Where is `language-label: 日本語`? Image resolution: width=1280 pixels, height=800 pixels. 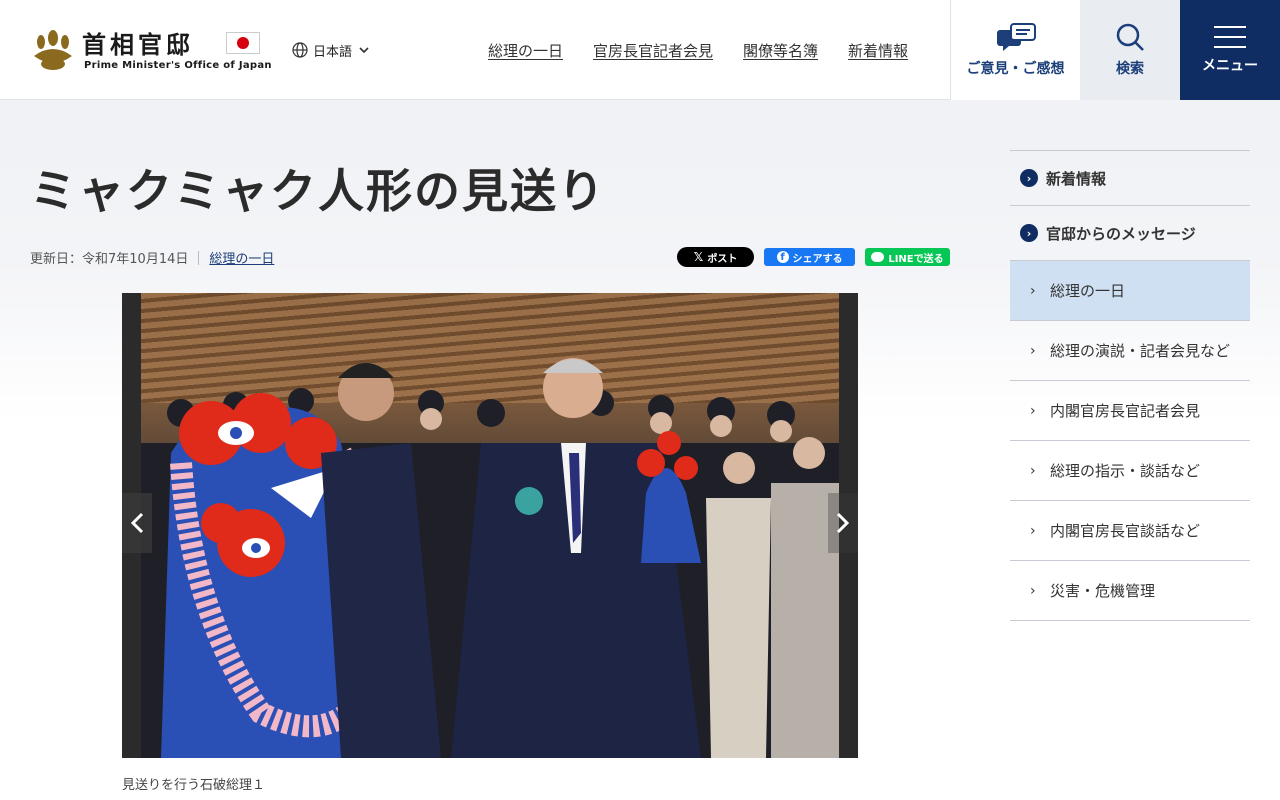
language-label: 日本語 is located at coordinates (333, 52).